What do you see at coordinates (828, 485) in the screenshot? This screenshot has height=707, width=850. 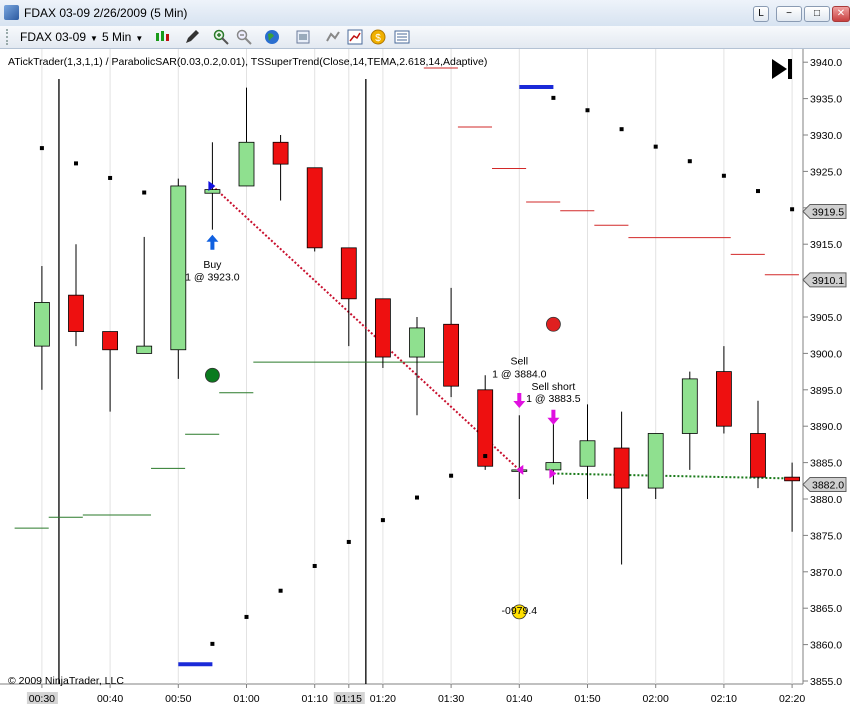 I see `axis-price-label-text: 3882.0` at bounding box center [828, 485].